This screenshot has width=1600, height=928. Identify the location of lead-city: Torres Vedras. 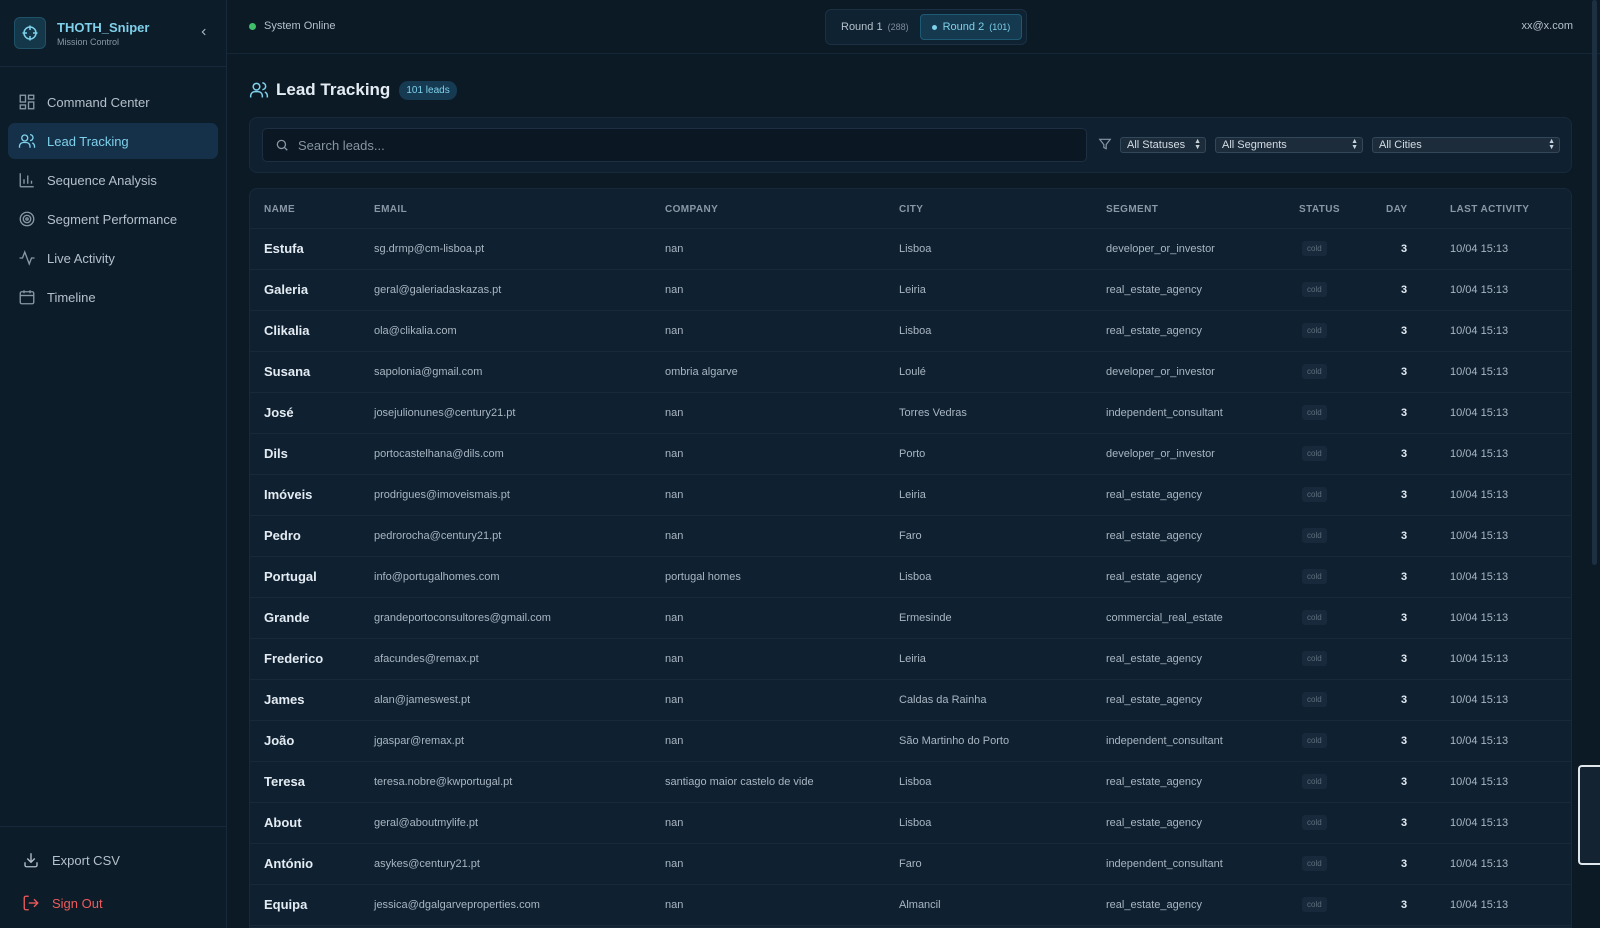
(933, 413).